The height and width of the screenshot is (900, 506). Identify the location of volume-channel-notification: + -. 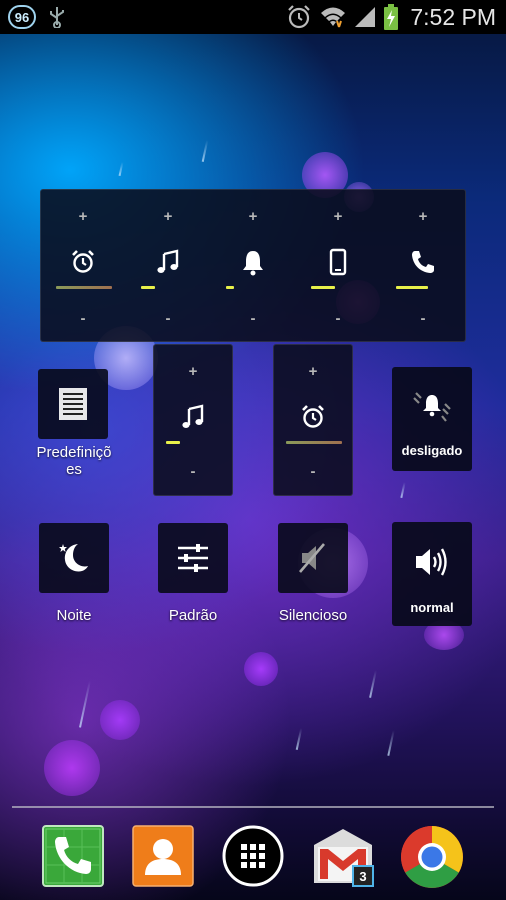
(253, 266).